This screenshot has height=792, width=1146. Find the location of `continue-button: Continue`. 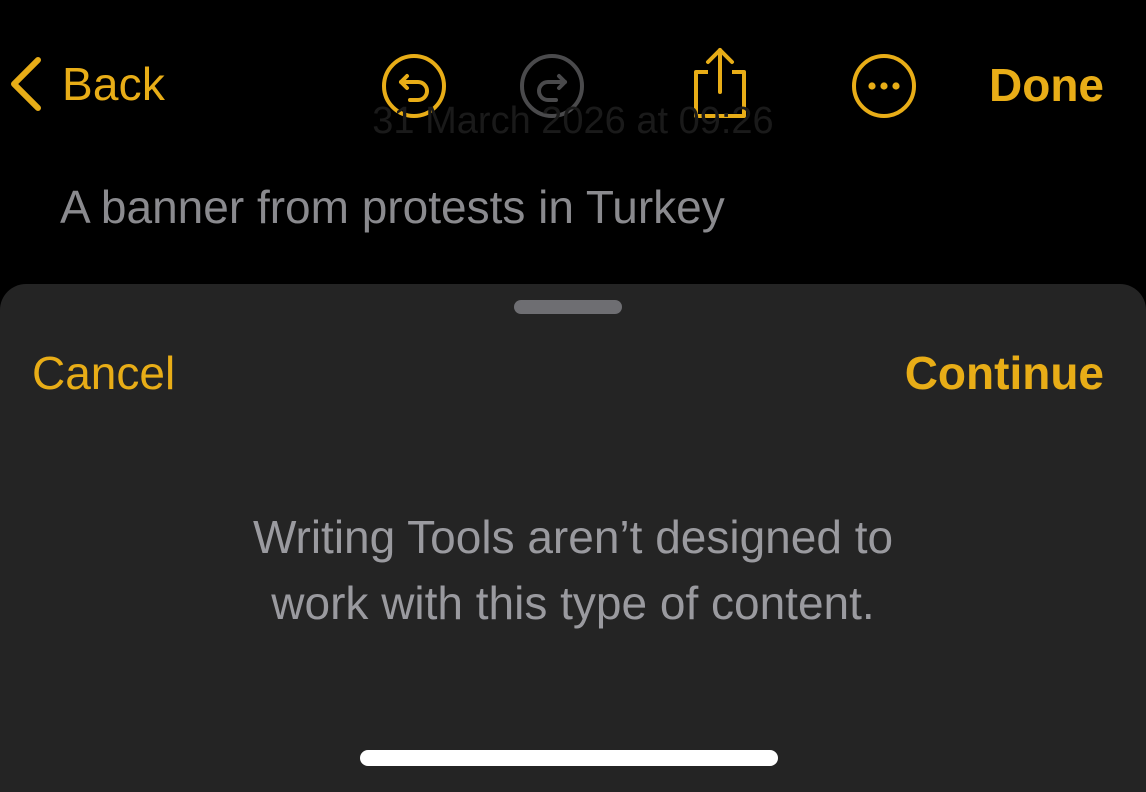

continue-button: Continue is located at coordinates (1004, 373).